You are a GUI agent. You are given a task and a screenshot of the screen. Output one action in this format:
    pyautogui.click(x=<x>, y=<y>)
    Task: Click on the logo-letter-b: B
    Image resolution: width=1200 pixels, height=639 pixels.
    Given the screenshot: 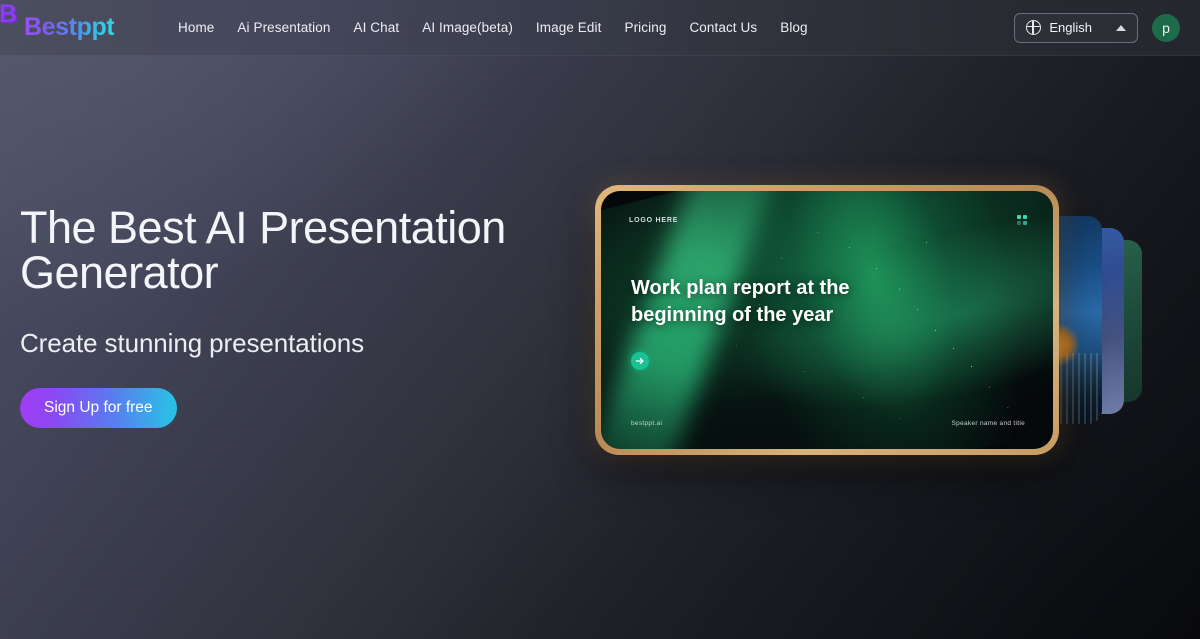 What is the action you would take?
    pyautogui.click(x=9, y=14)
    